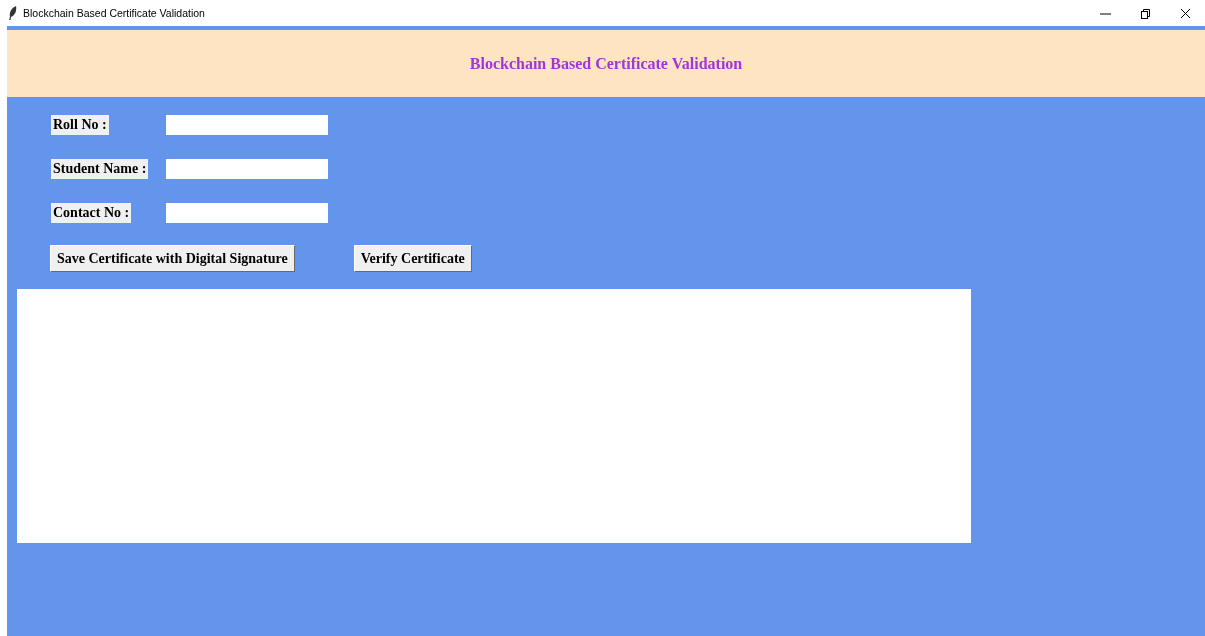 The height and width of the screenshot is (636, 1205). Describe the element at coordinates (172, 258) in the screenshot. I see `action-button: Save Certificate with Digital Signature` at that location.